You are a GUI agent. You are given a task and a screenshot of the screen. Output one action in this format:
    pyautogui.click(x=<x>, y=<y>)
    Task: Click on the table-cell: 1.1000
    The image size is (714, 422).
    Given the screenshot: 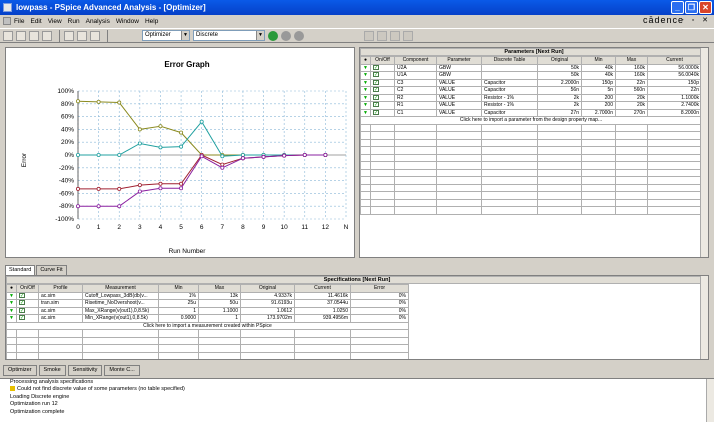 What is the action you would take?
    pyautogui.click(x=219, y=310)
    